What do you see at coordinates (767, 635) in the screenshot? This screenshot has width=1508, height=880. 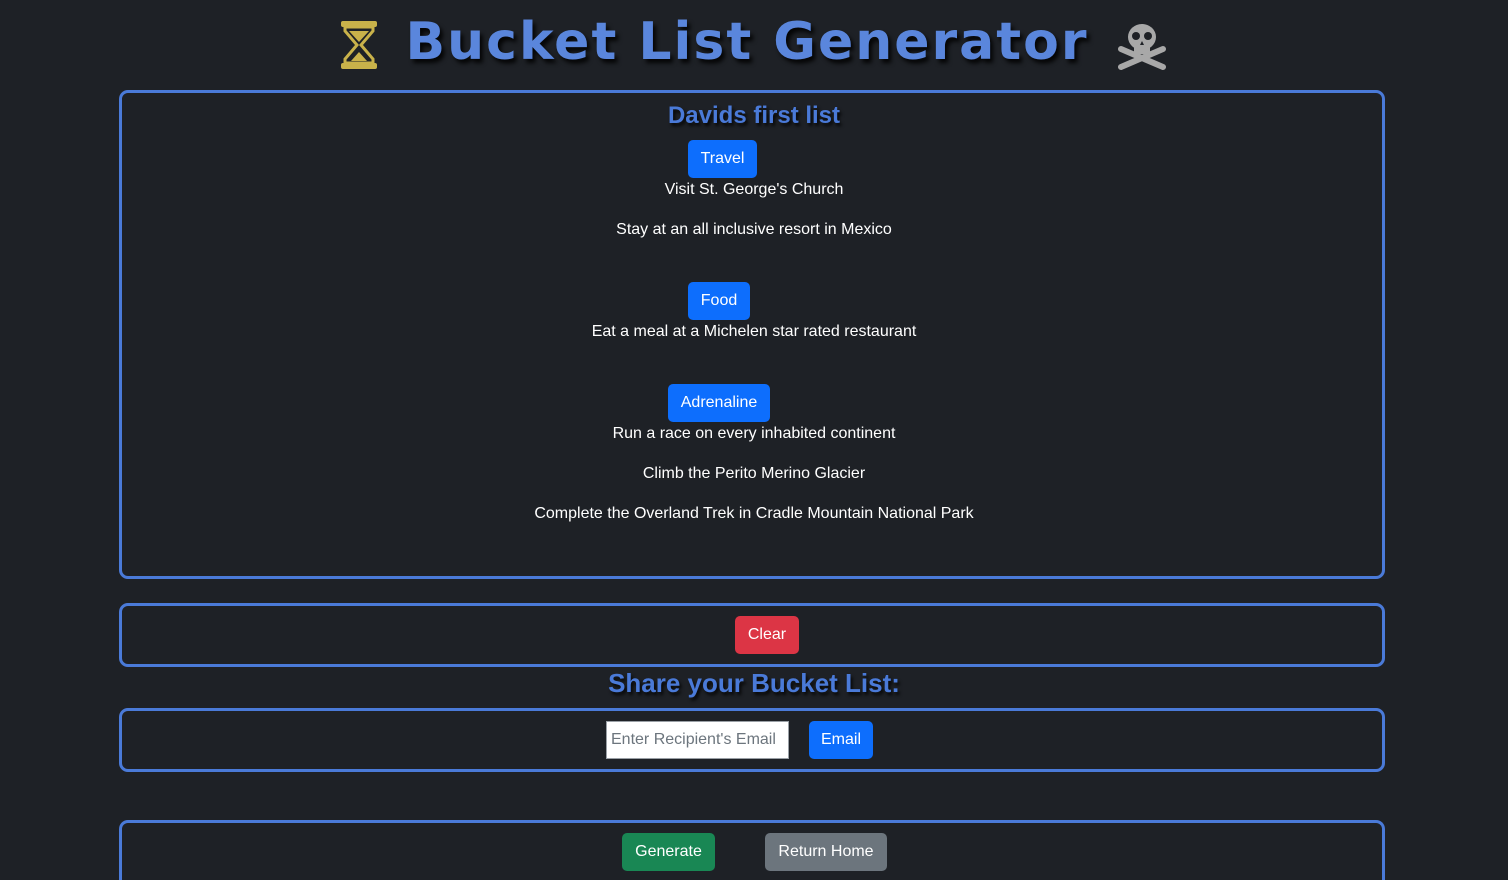 I see `clear-button: Clear` at bounding box center [767, 635].